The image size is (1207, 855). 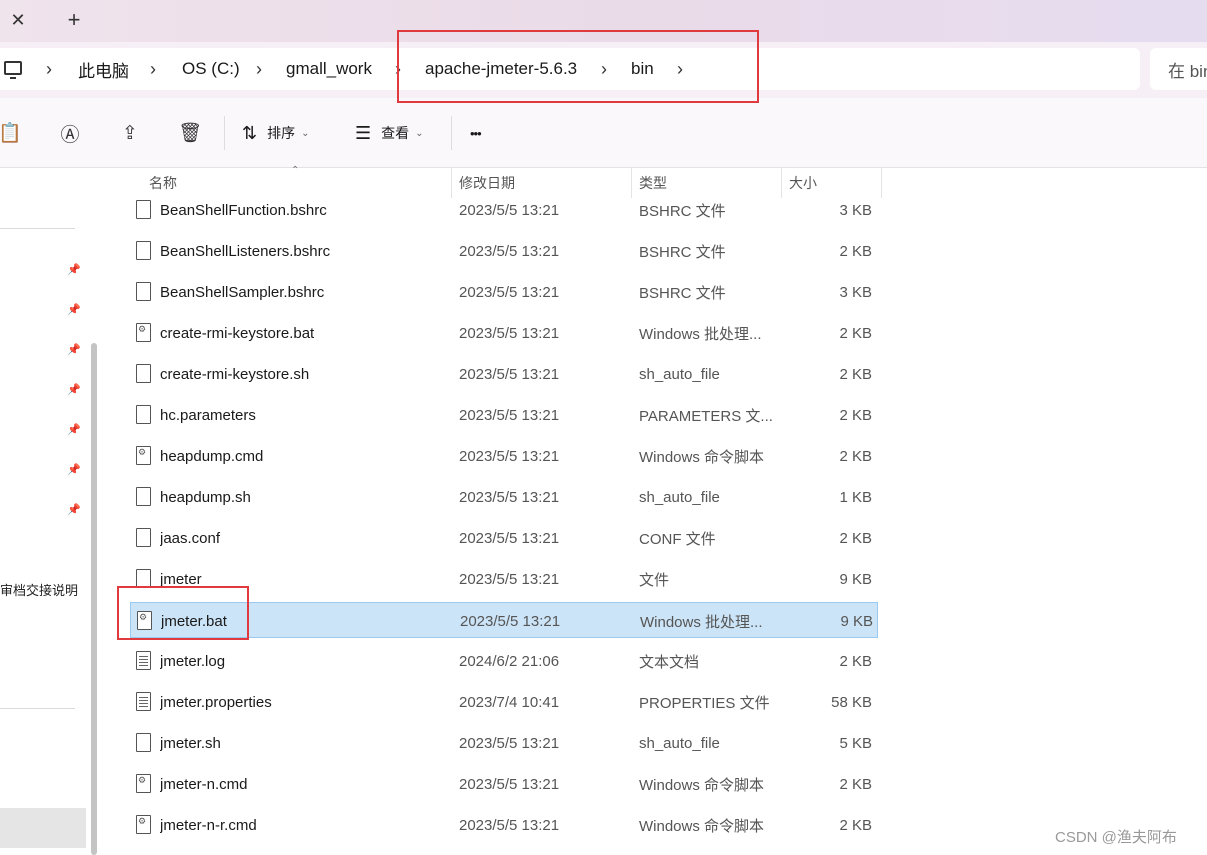 What do you see at coordinates (329, 69) in the screenshot?
I see `breadcrumb-item-gmall-work: gmall_work` at bounding box center [329, 69].